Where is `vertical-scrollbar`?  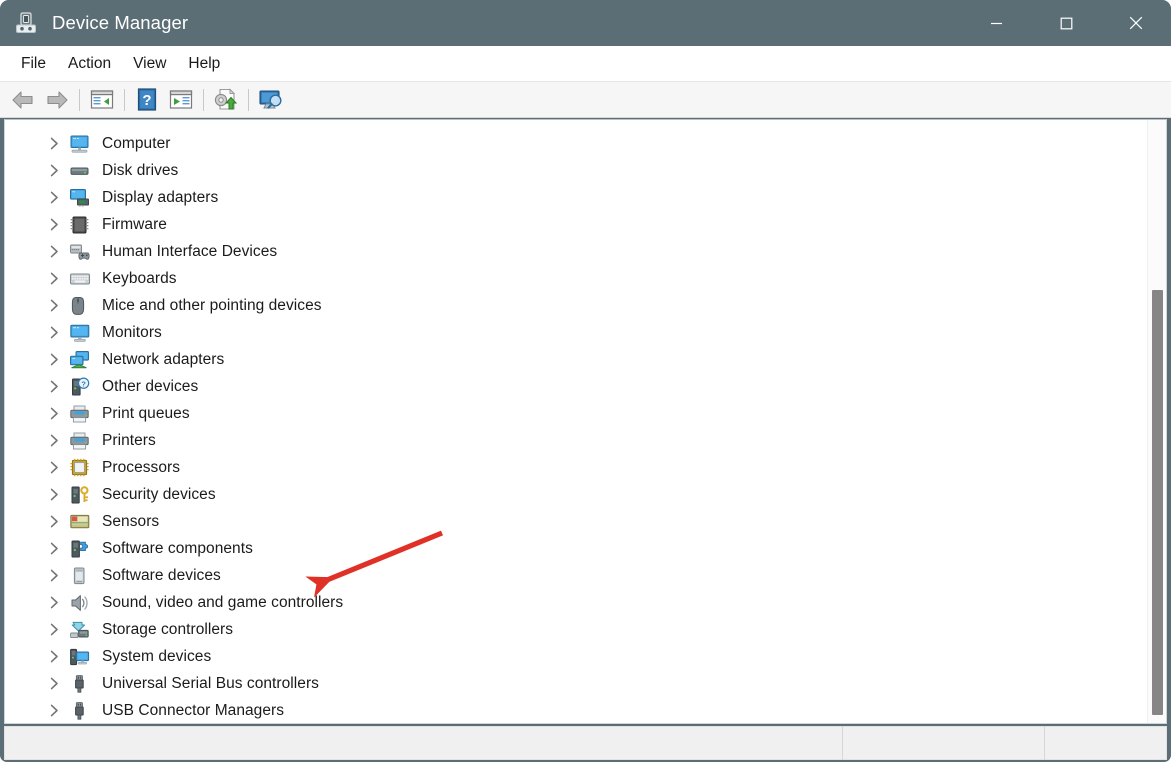
vertical-scrollbar is located at coordinates (1156, 421).